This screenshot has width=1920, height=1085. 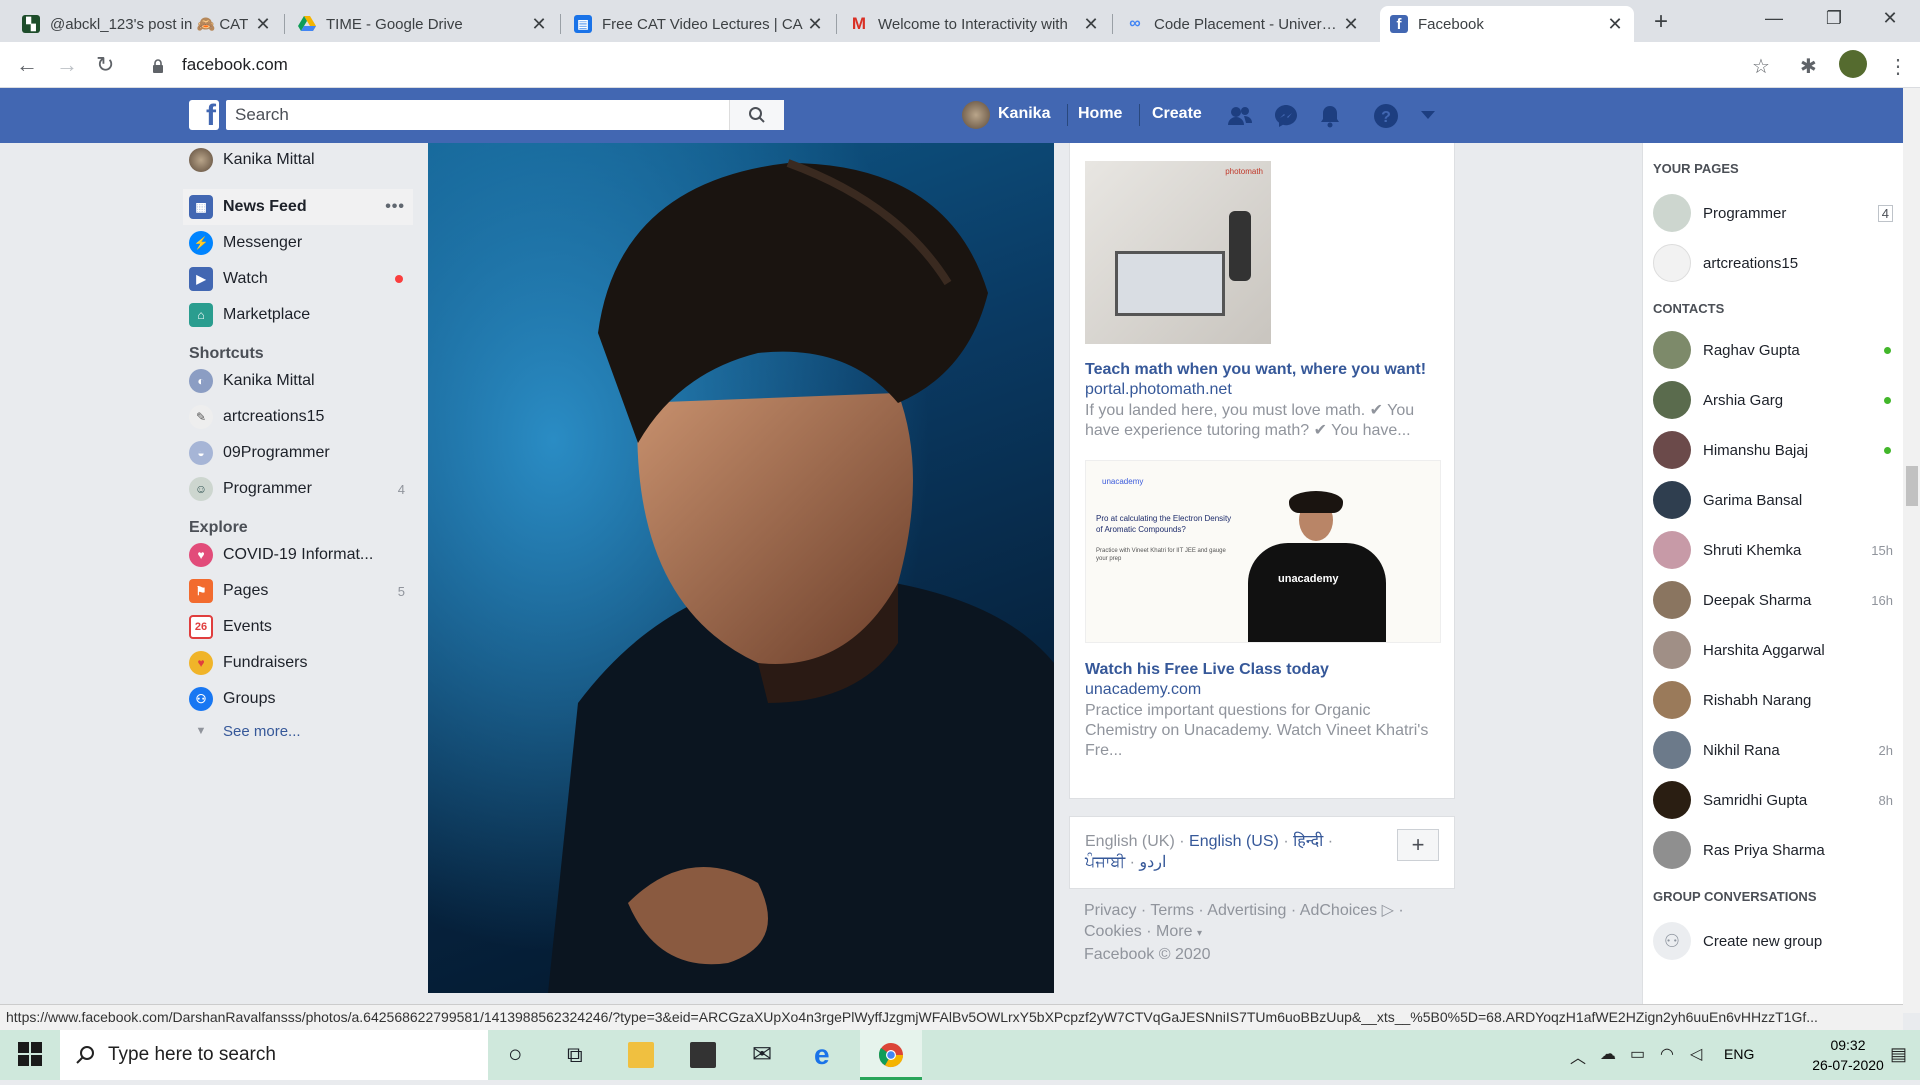 I want to click on close-window-button: ✕, so click(x=1890, y=18).